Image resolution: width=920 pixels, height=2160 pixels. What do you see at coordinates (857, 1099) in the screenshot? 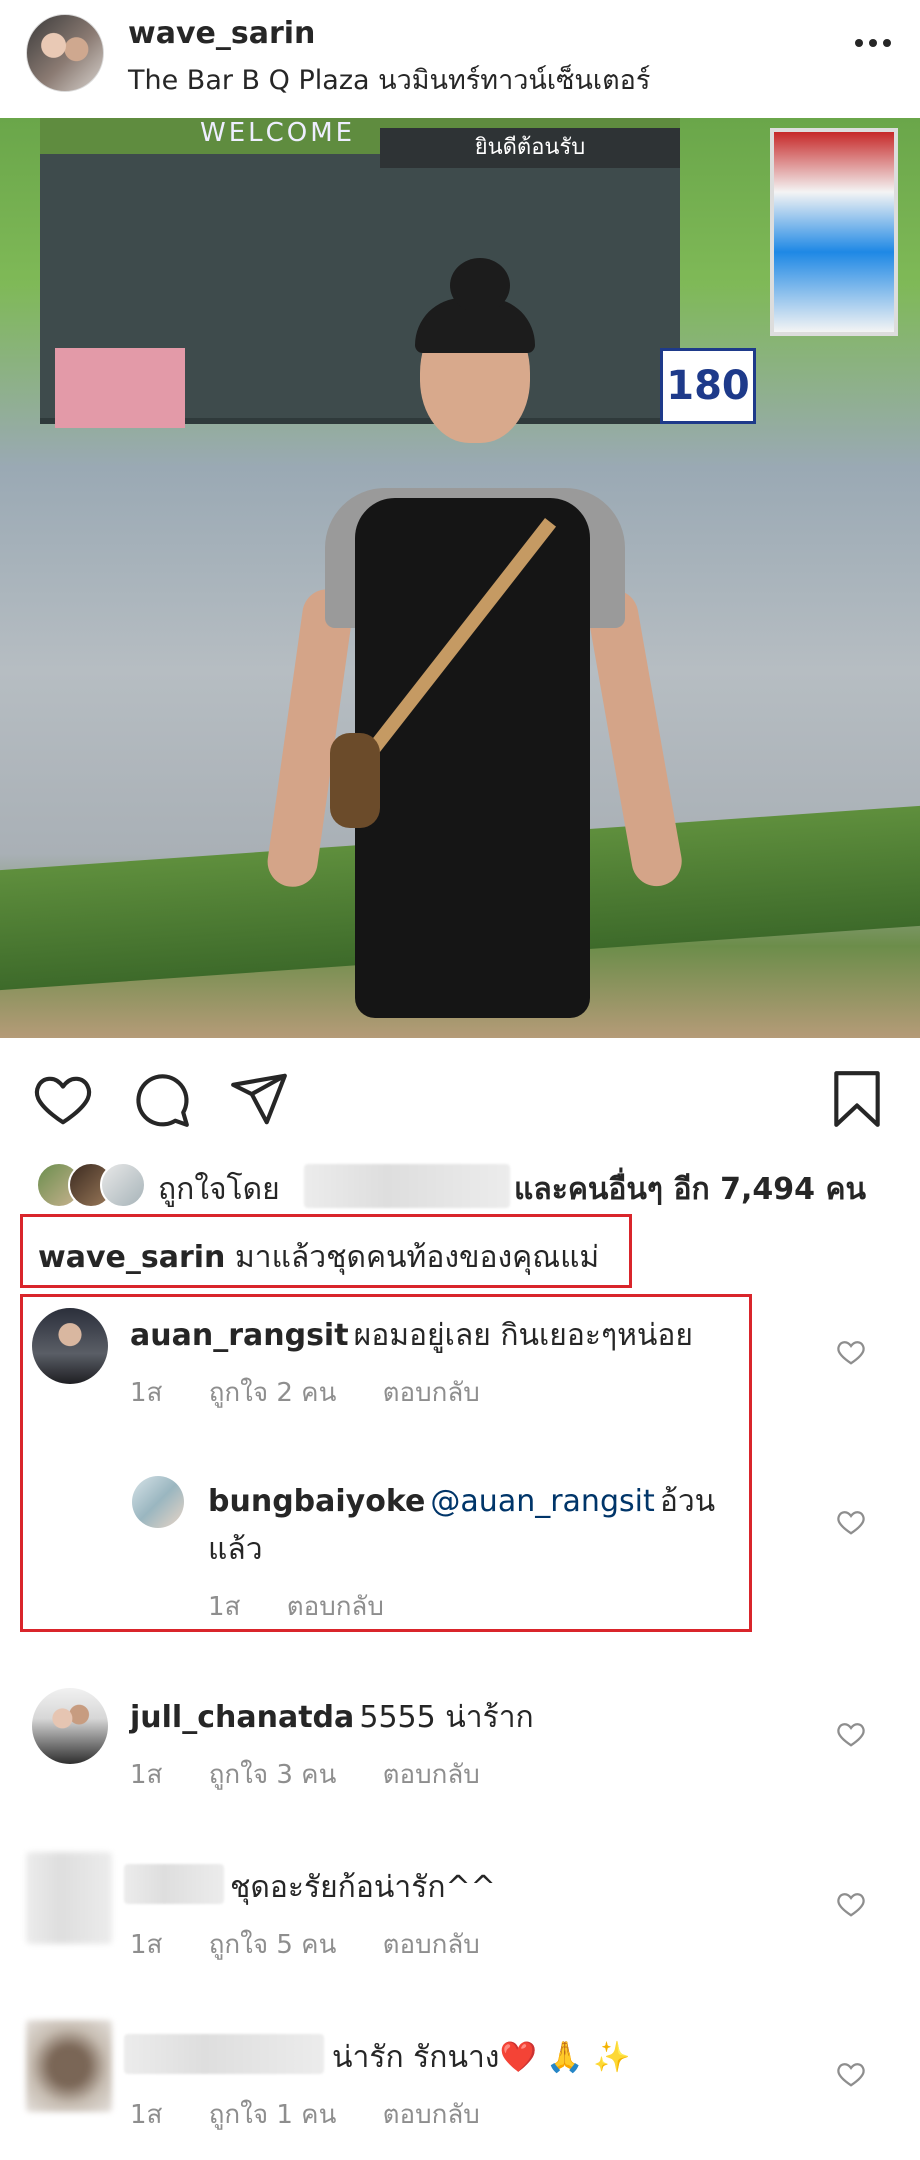
I see `bookmark-icon` at bounding box center [857, 1099].